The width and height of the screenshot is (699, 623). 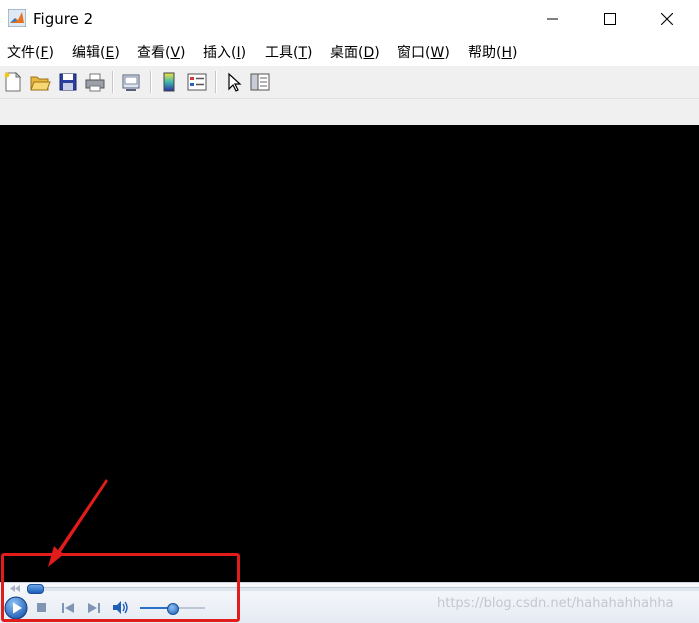 I want to click on edit-plot-pointer-icon, so click(x=235, y=82).